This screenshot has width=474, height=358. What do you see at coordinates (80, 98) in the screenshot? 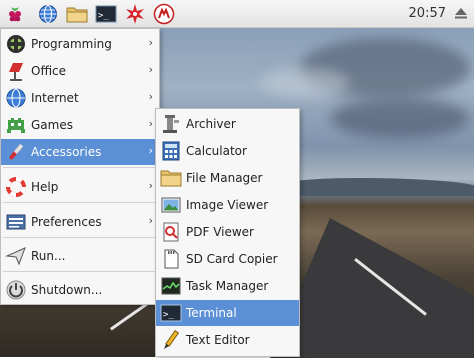
I see `menu-item-internet: Internet ›` at bounding box center [80, 98].